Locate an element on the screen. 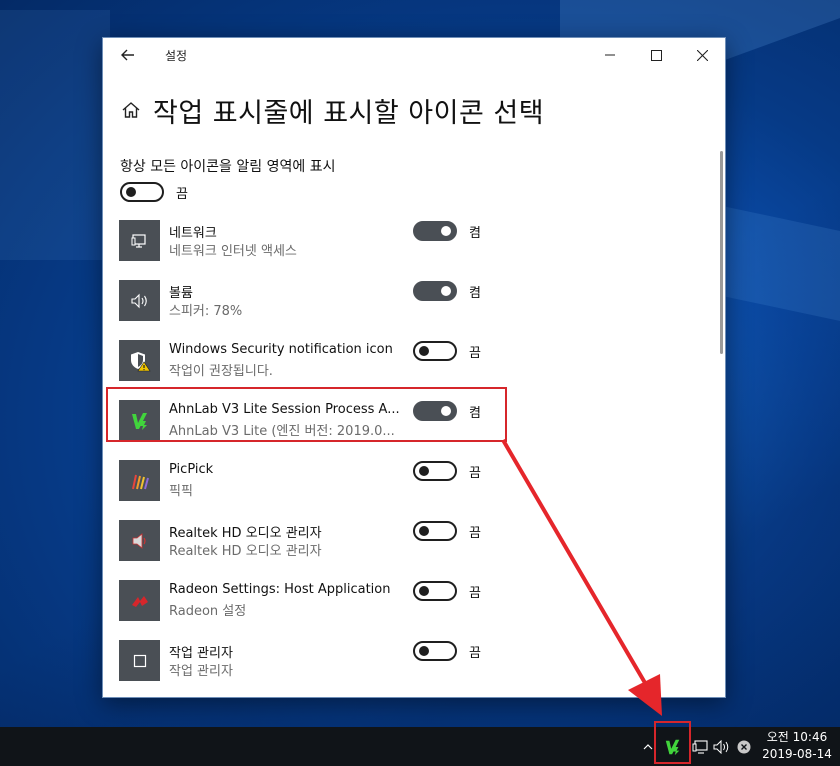 Image resolution: width=840 pixels, height=766 pixels. network-tray-icon is located at coordinates (700, 746).